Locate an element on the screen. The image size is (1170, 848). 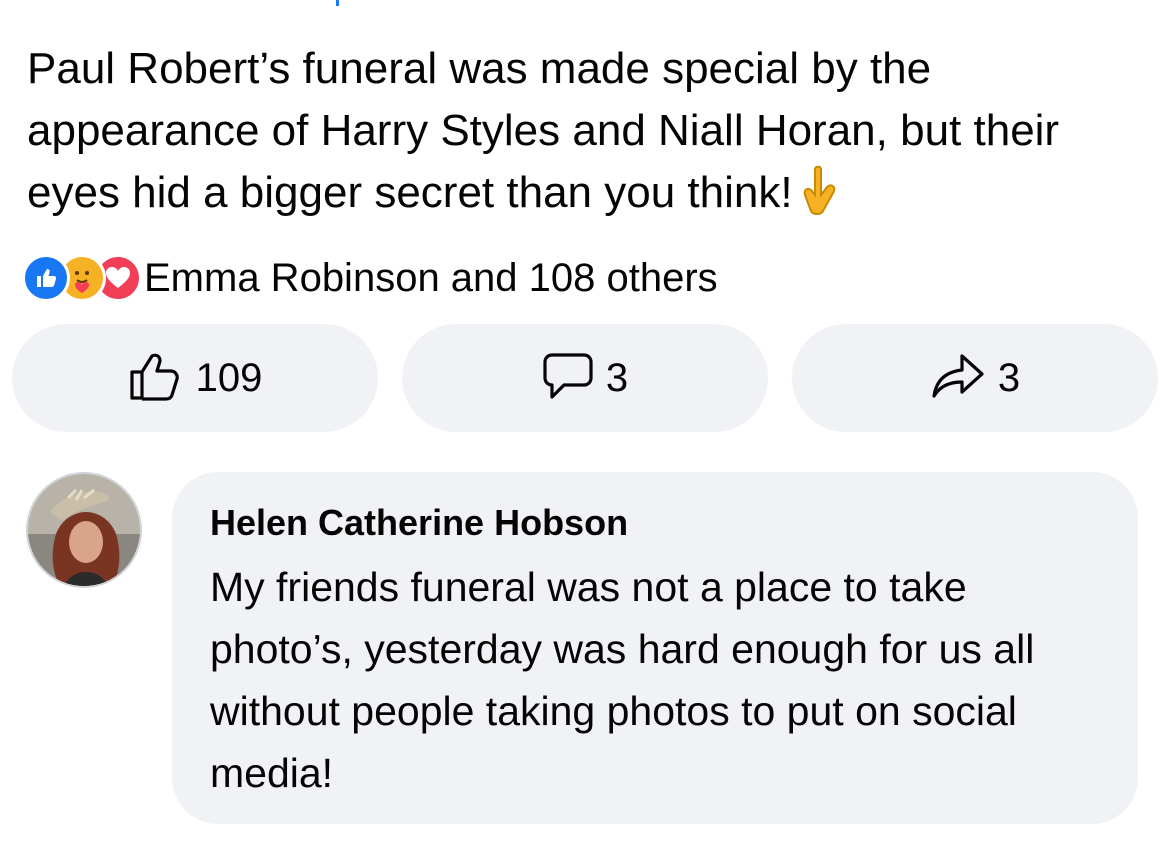
reactions-summary: Emma Robinson and 108 others is located at coordinates (370, 278).